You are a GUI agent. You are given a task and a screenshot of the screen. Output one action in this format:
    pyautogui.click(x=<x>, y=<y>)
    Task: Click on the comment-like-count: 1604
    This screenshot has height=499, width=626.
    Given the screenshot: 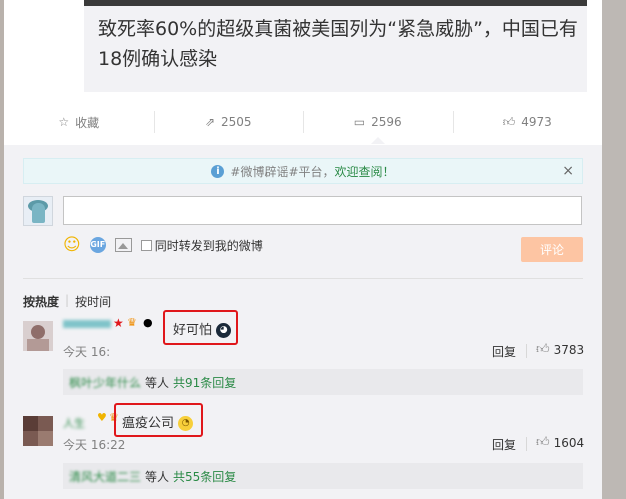 What is the action you would take?
    pyautogui.click(x=569, y=442)
    